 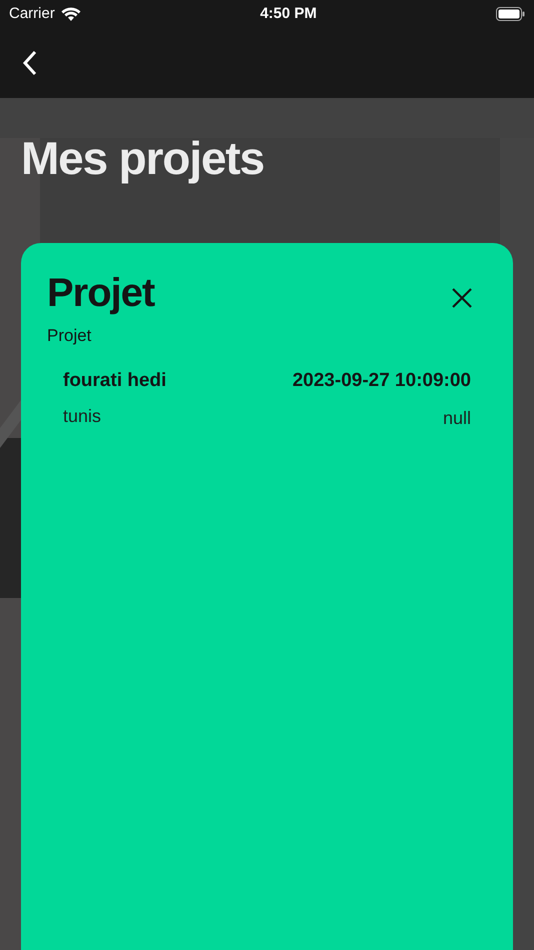 I want to click on clock-label: 4:50 PM, so click(x=288, y=14).